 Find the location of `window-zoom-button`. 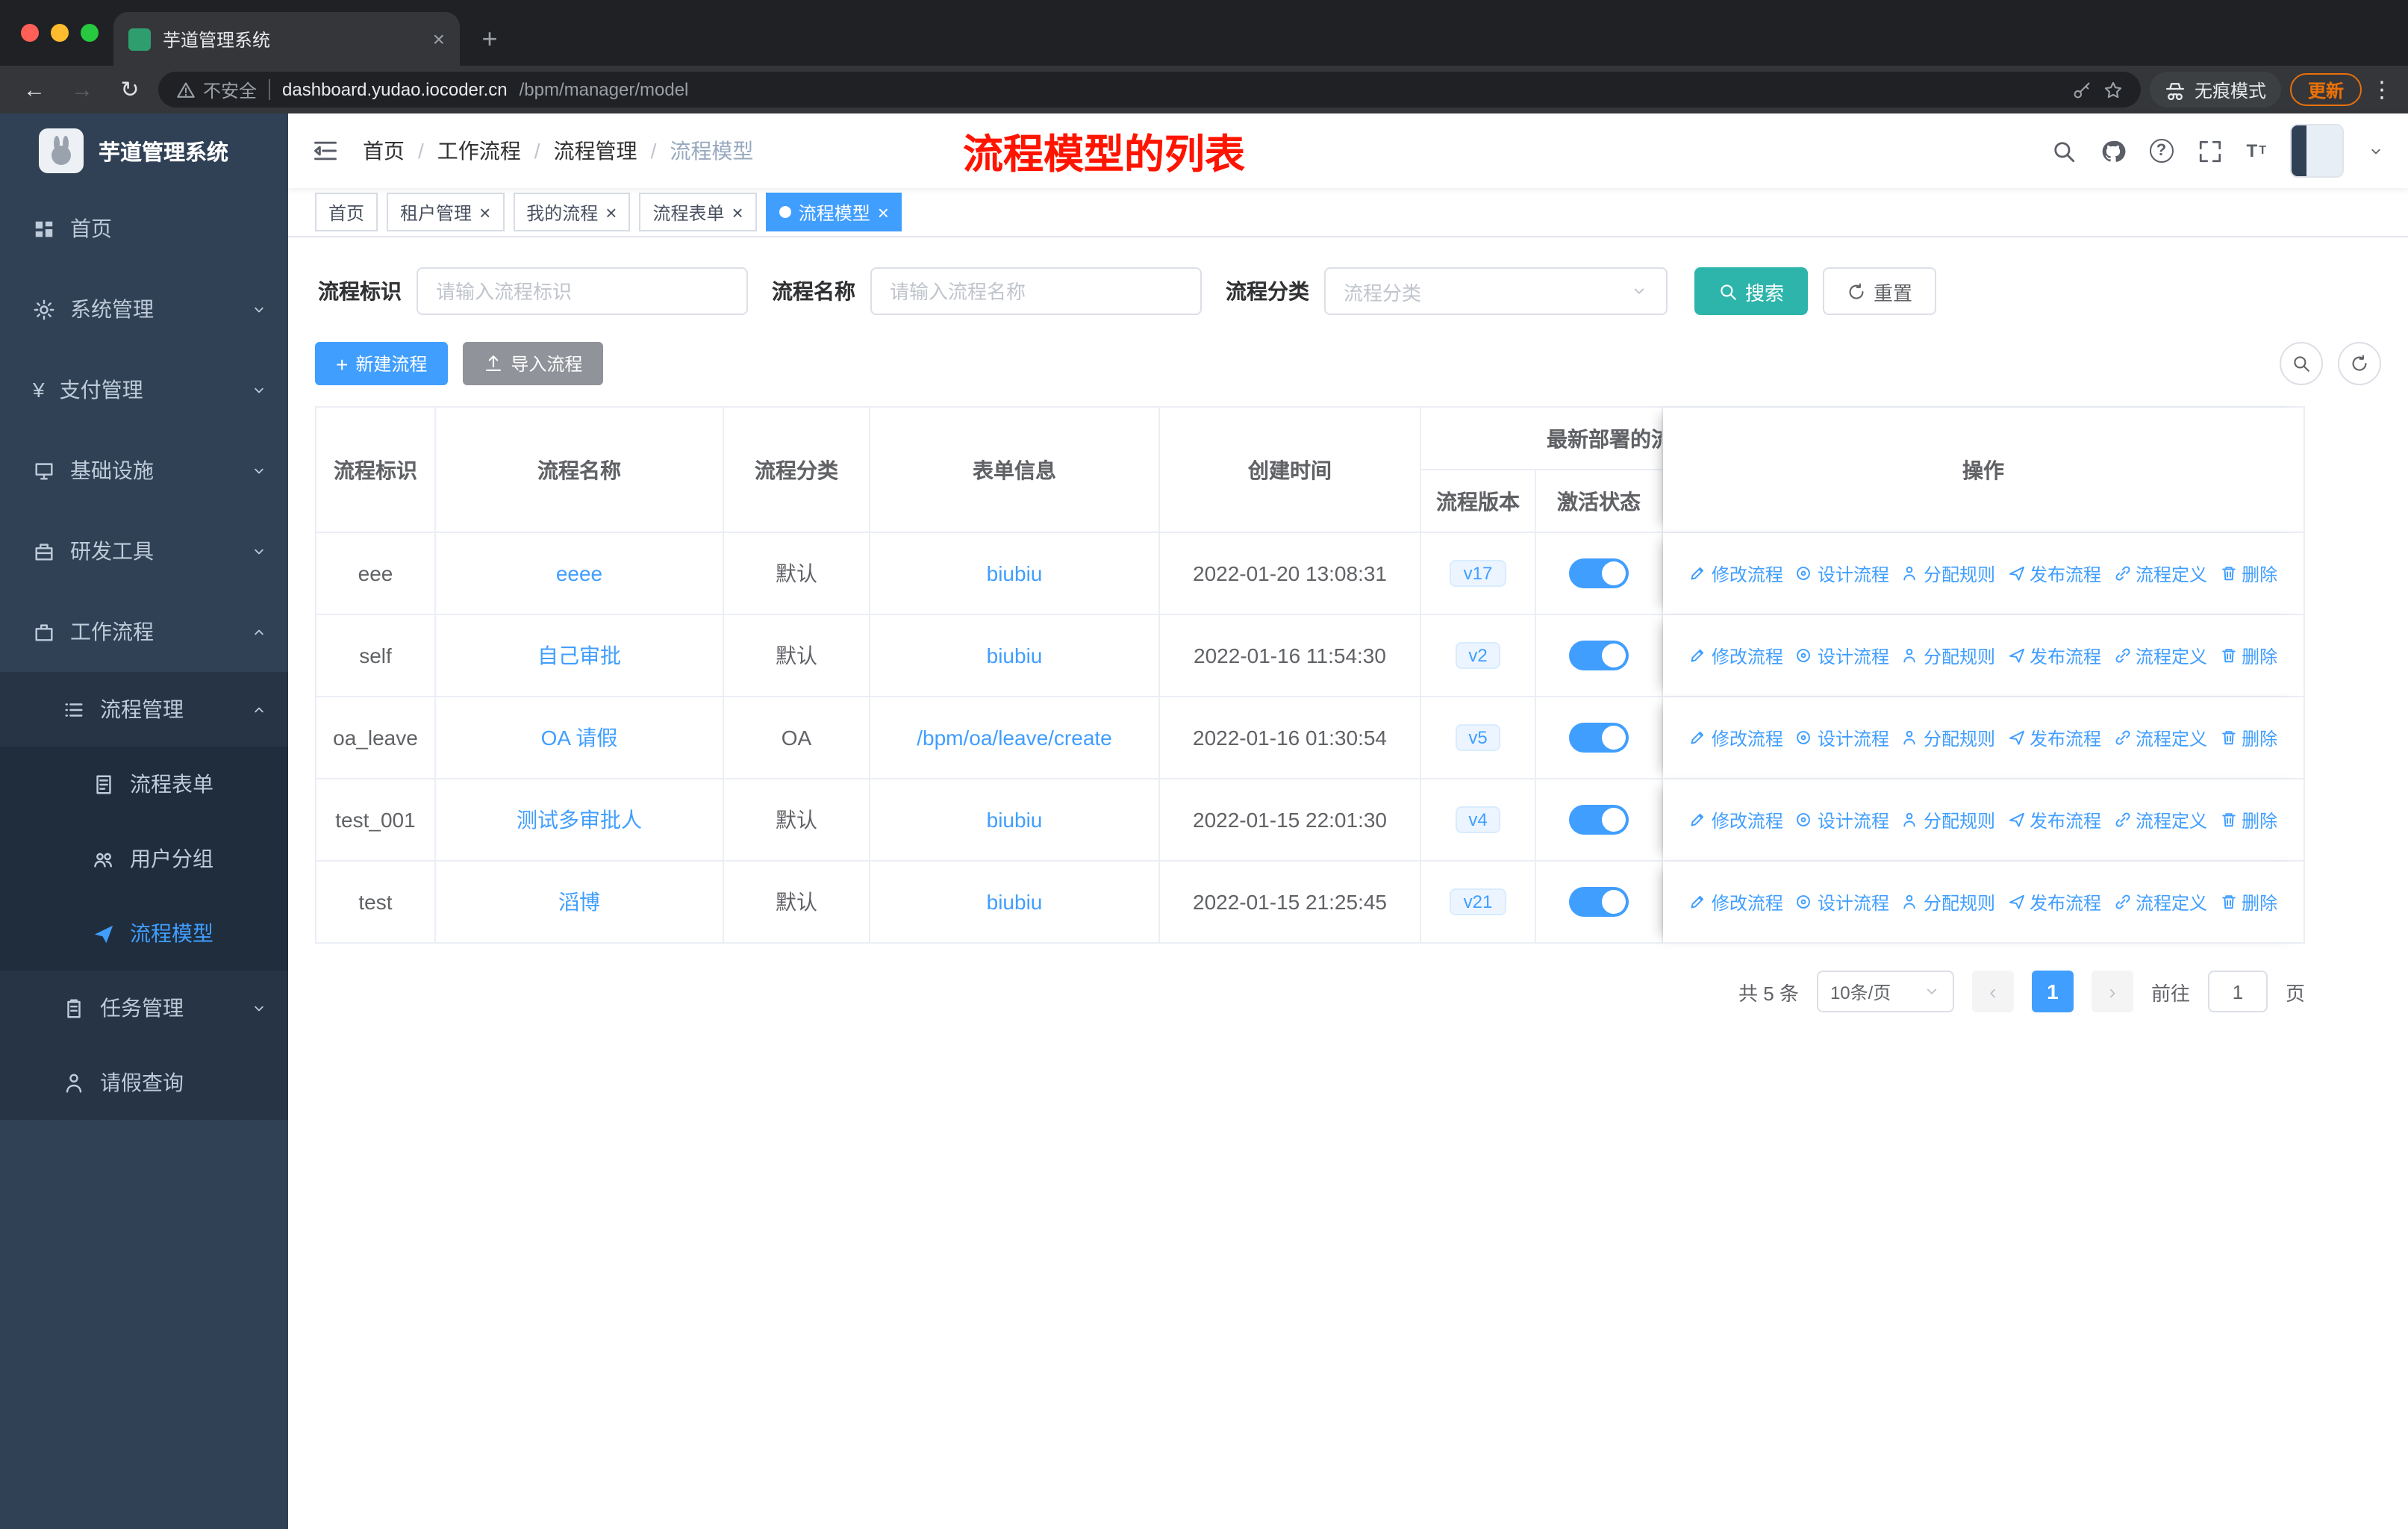

window-zoom-button is located at coordinates (90, 33).